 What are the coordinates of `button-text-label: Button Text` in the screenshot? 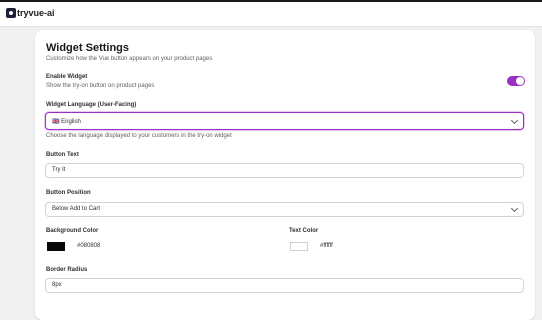 It's located at (62, 155).